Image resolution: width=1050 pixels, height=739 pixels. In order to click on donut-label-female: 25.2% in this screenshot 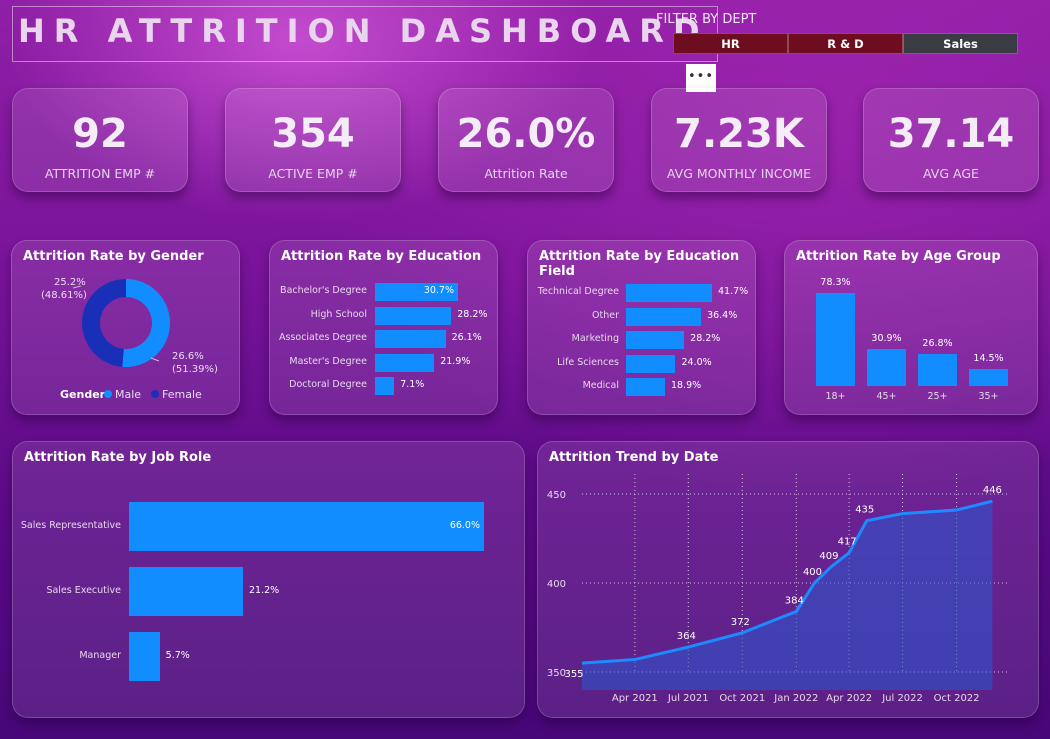, I will do `click(70, 282)`.